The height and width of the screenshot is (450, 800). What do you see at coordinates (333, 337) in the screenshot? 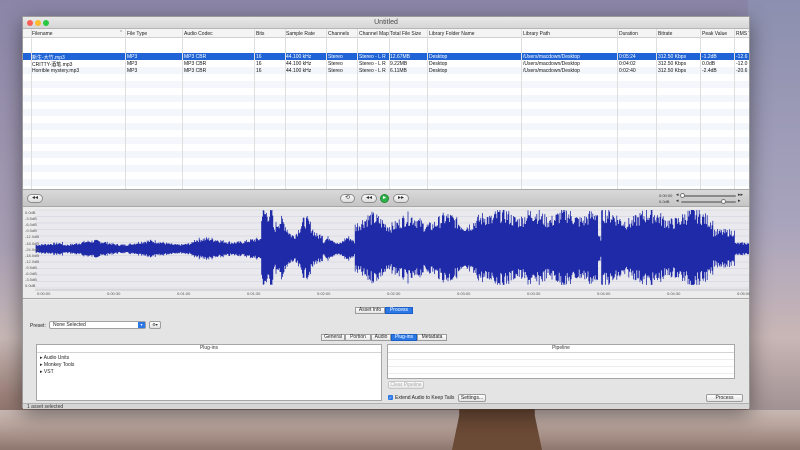
I see `tab-general: General` at bounding box center [333, 337].